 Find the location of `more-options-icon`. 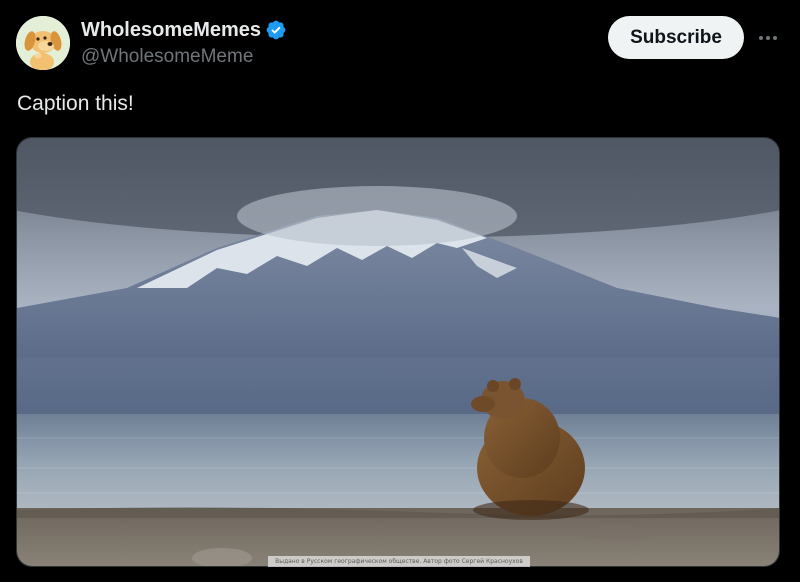

more-options-icon is located at coordinates (768, 38).